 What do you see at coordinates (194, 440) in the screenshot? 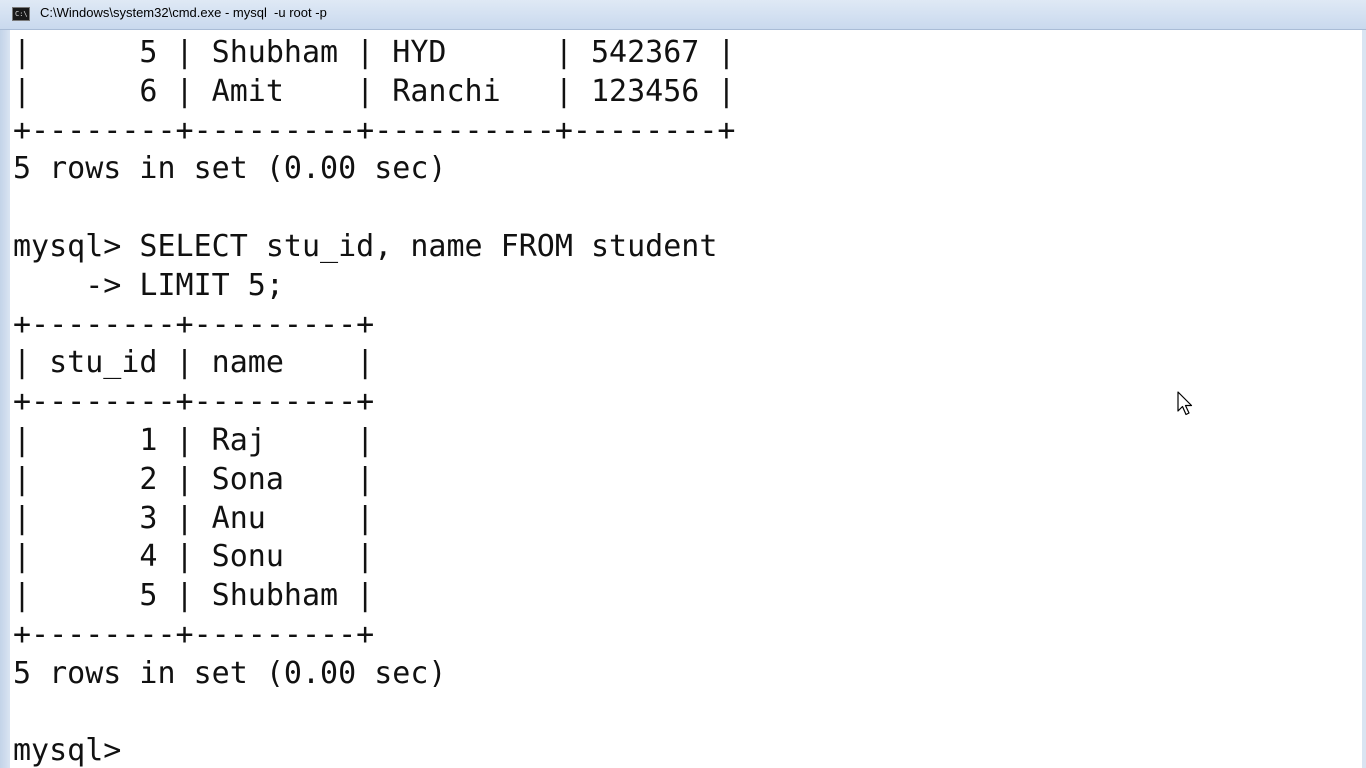
I see `console-line: | 1 | Raj |` at bounding box center [194, 440].